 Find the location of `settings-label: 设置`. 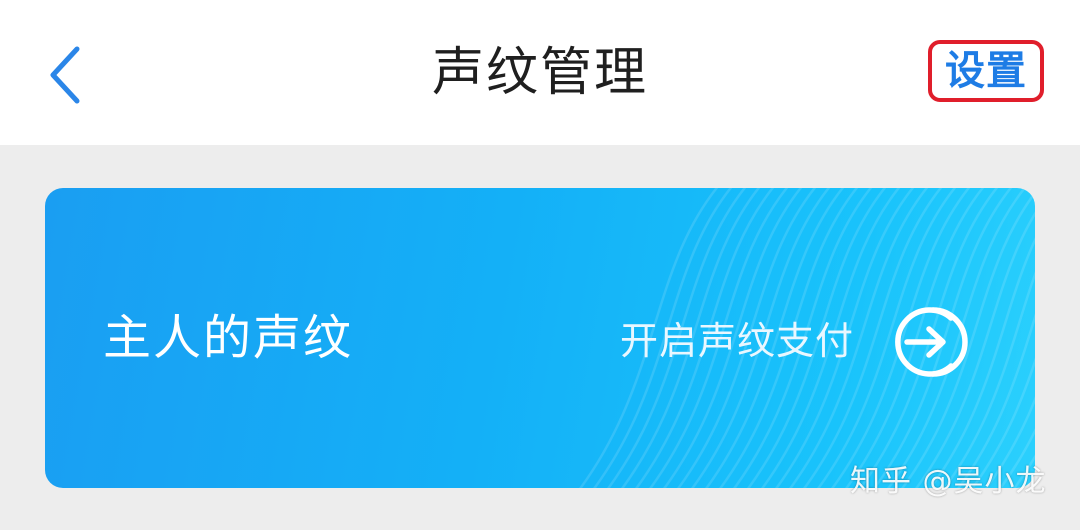

settings-label: 设置 is located at coordinates (986, 71).